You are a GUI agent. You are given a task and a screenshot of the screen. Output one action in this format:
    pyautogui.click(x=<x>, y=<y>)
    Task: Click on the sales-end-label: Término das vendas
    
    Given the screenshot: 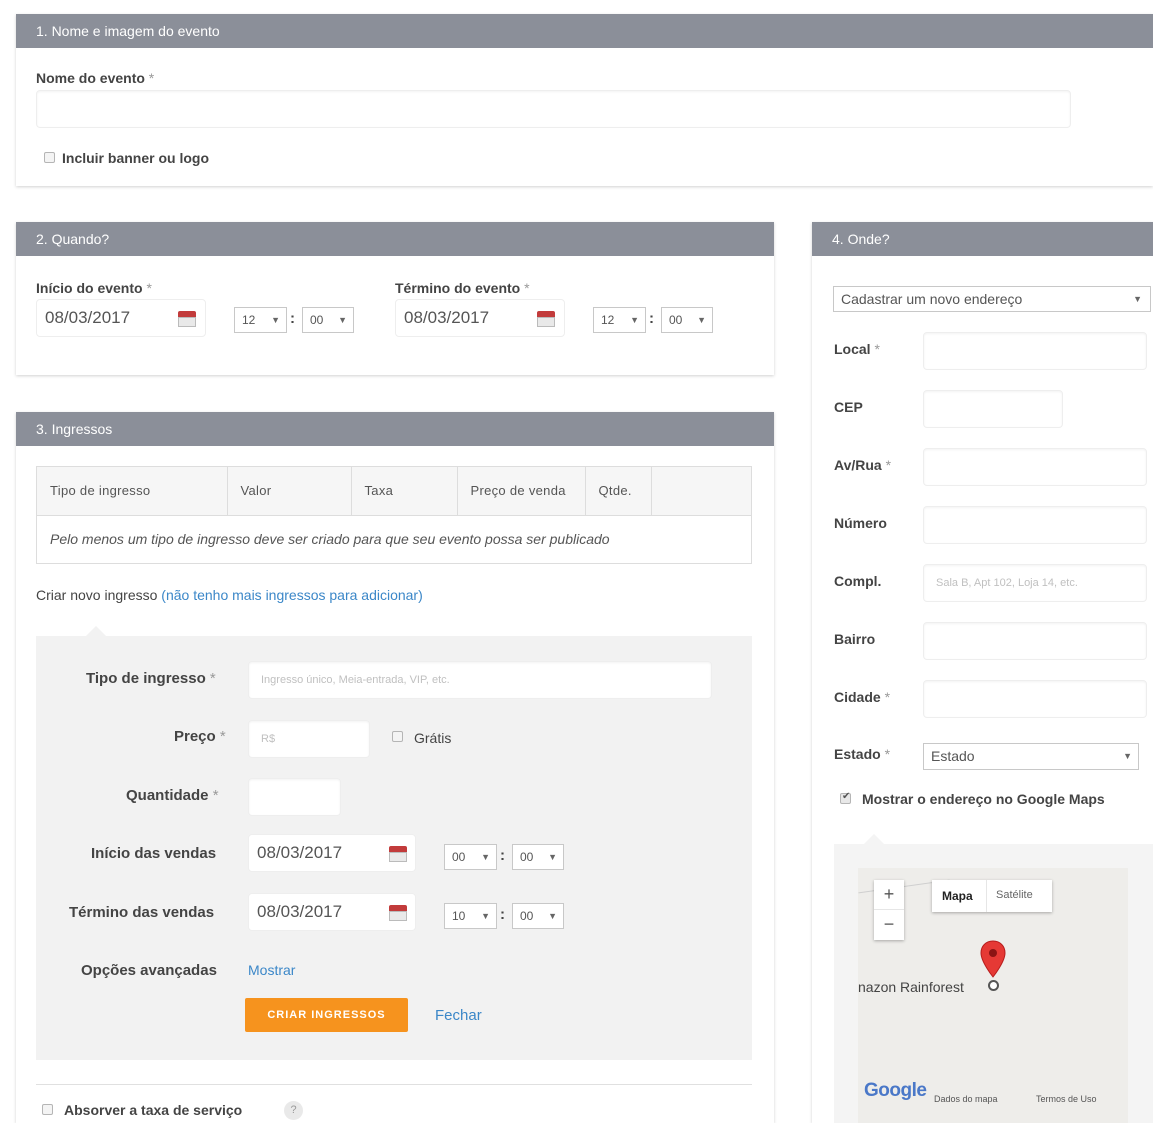 What is the action you would take?
    pyautogui.click(x=142, y=912)
    